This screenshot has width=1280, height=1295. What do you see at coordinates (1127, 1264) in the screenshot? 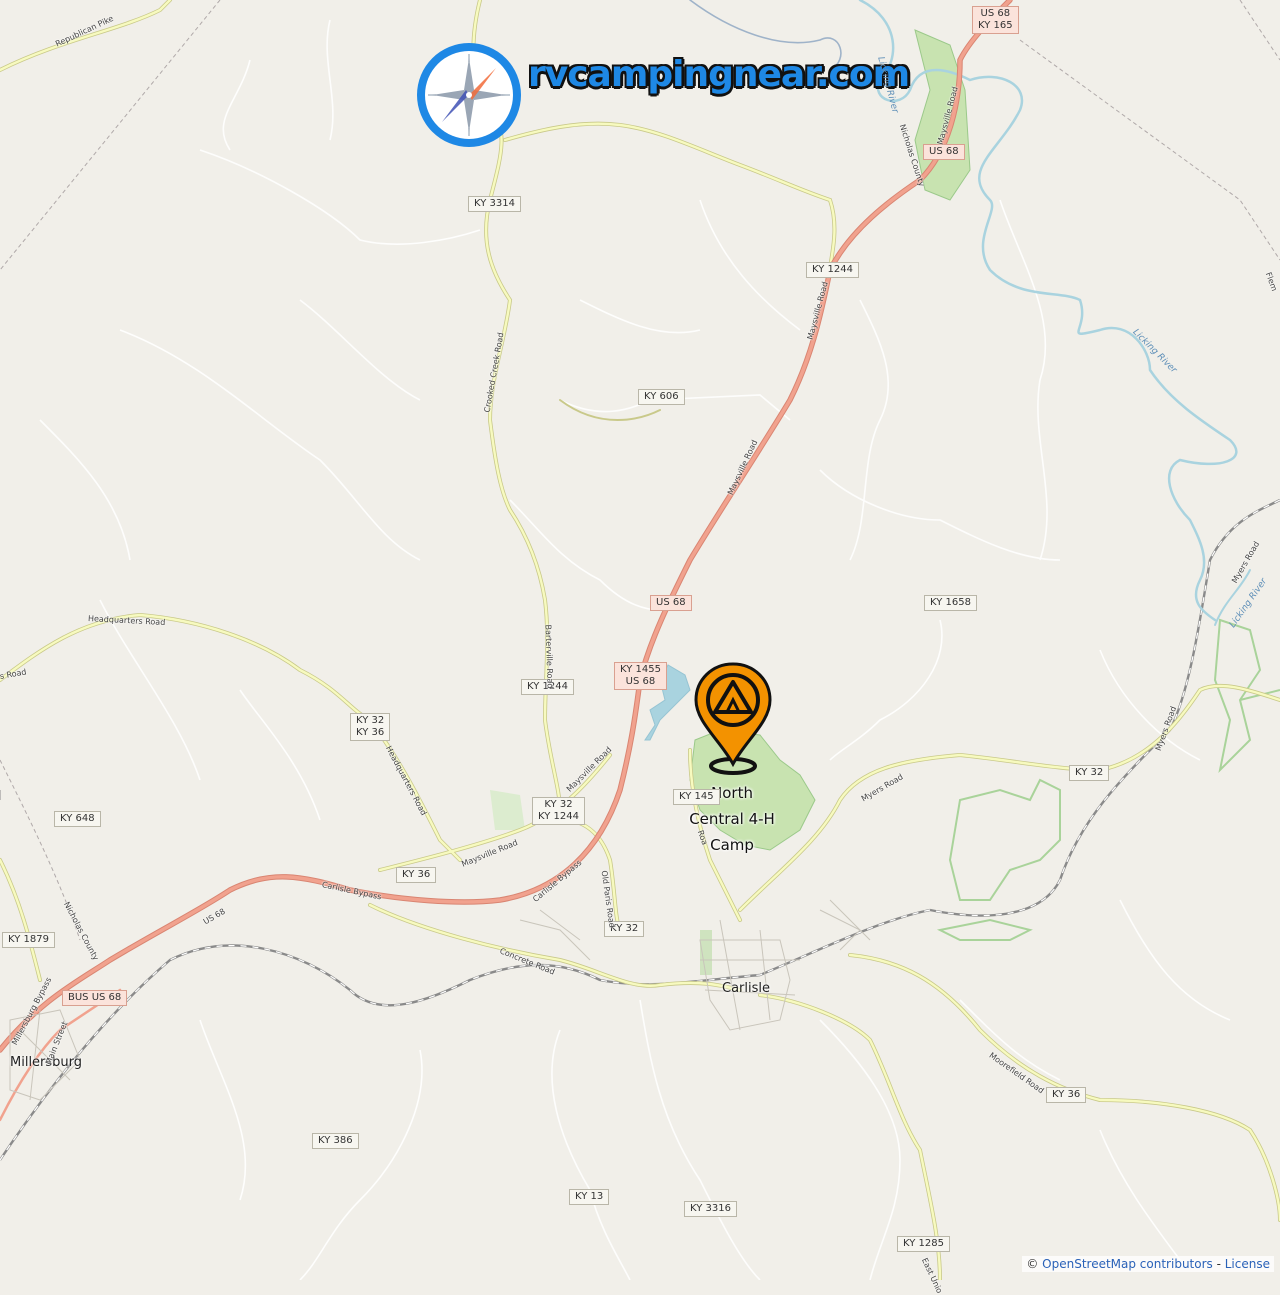
I see `osm-contributors-link: OpenStreetMap contributors` at bounding box center [1127, 1264].